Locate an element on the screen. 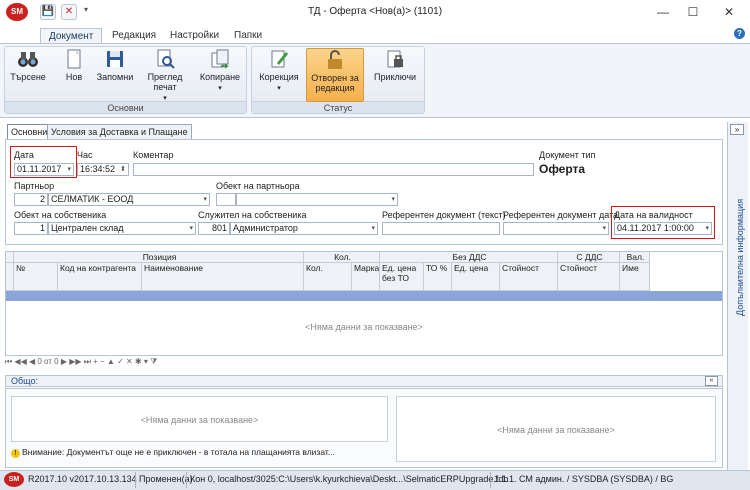  tab-document: Документ is located at coordinates (71, 36).